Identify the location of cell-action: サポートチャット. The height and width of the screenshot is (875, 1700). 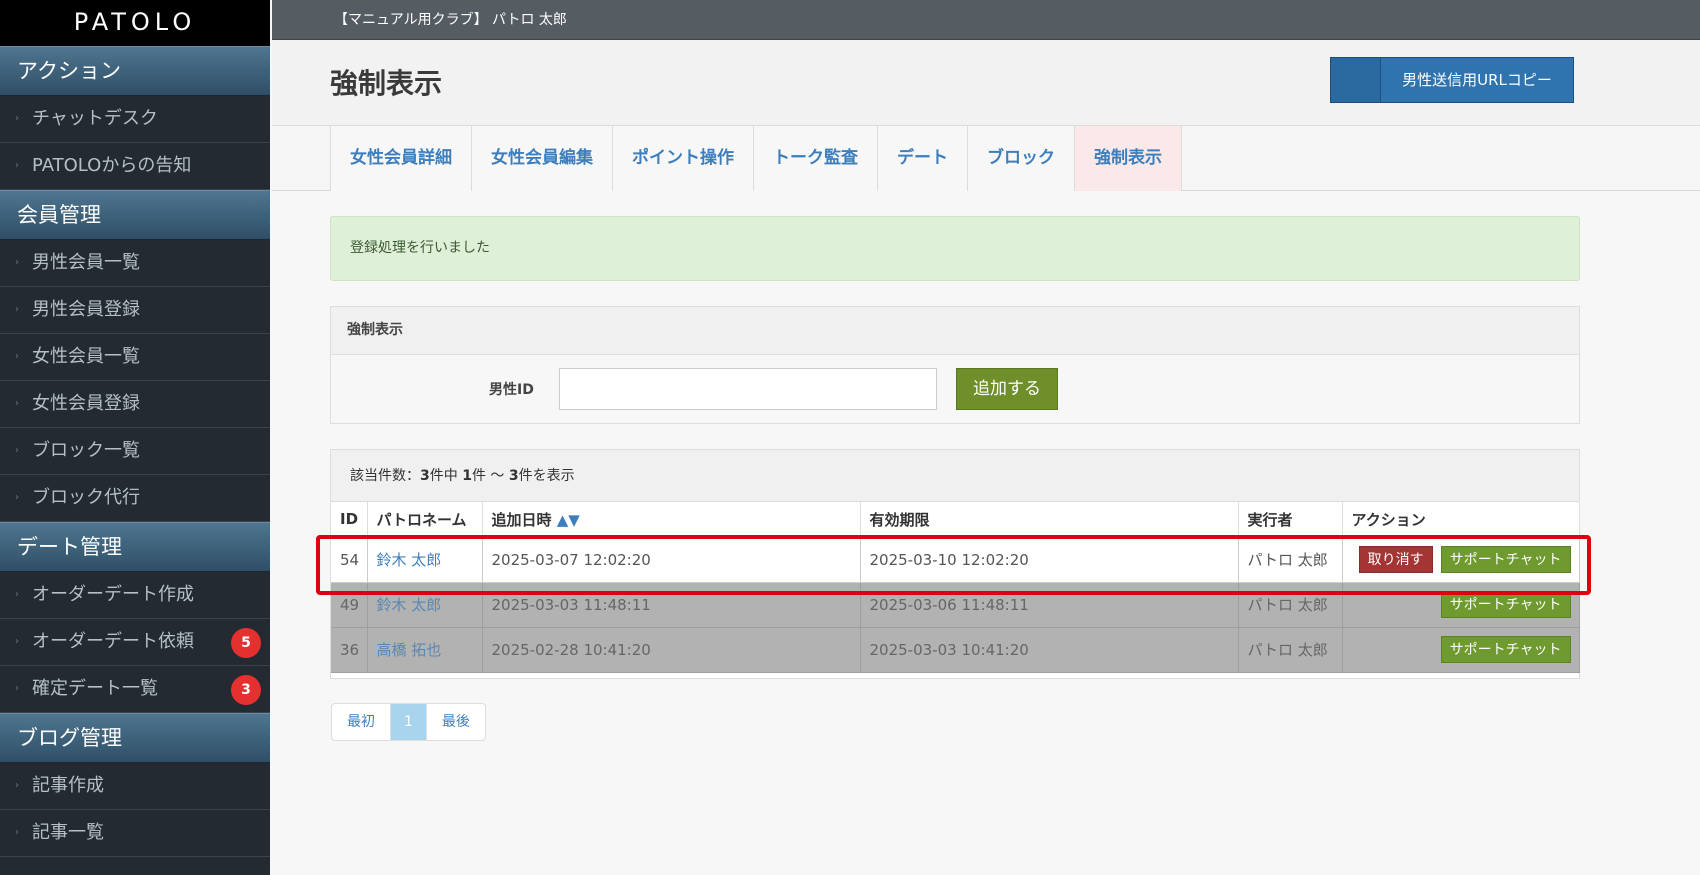
(1461, 650).